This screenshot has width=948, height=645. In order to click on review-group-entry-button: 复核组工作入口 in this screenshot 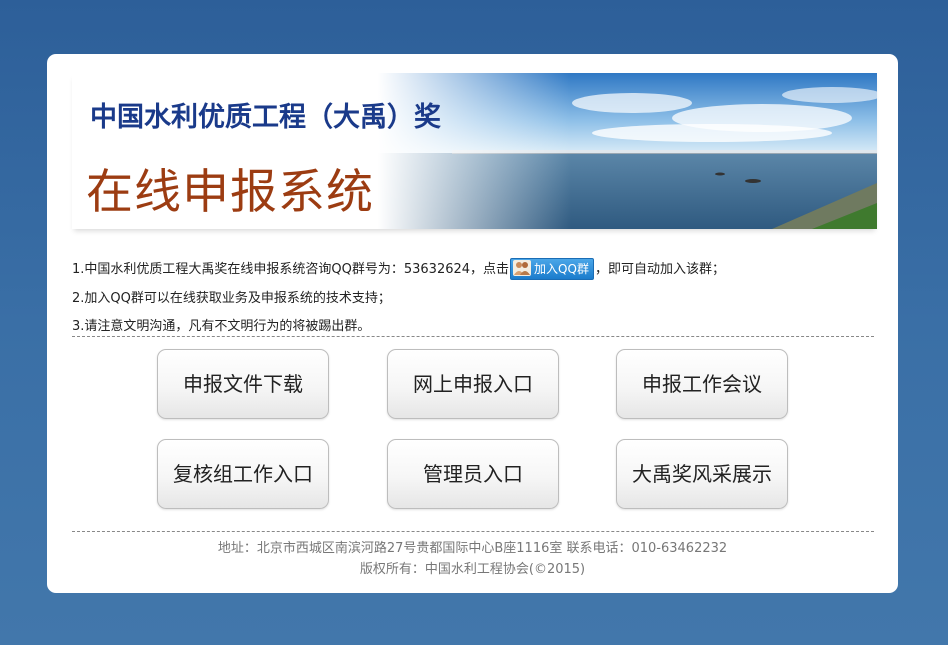, I will do `click(243, 474)`.